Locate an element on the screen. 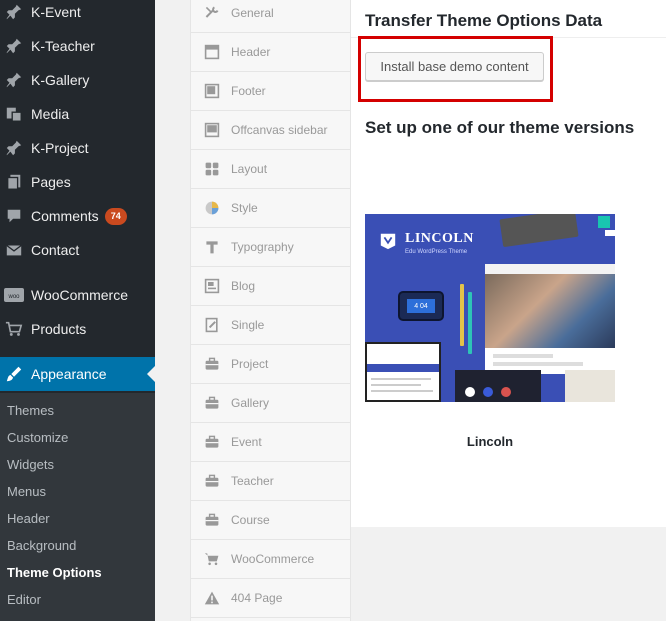 This screenshot has width=666, height=621. menu-item-label: WooCommerce is located at coordinates (79, 295).